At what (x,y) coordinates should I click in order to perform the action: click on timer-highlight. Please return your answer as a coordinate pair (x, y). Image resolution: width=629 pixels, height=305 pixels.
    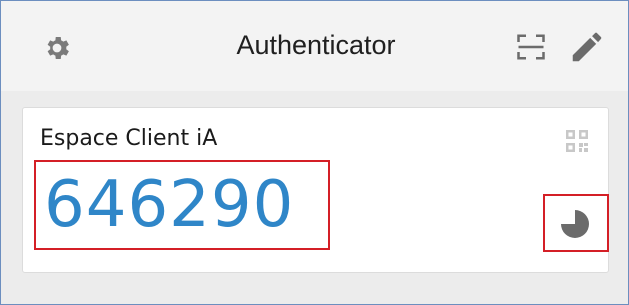
    Looking at the image, I should click on (576, 223).